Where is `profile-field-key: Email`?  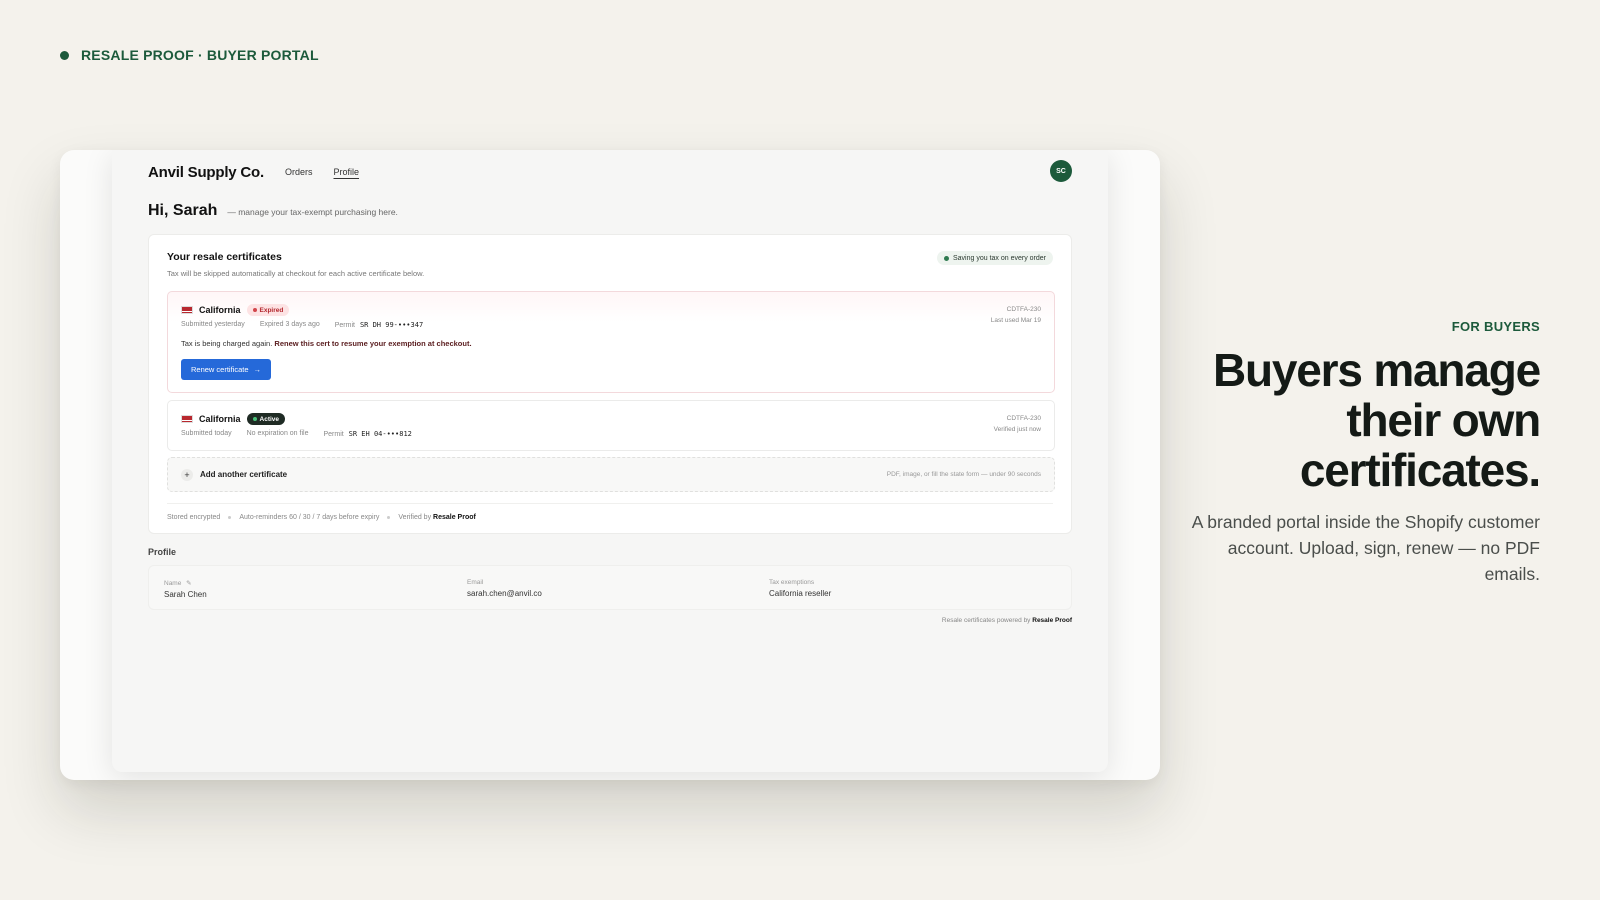 profile-field-key: Email is located at coordinates (475, 582).